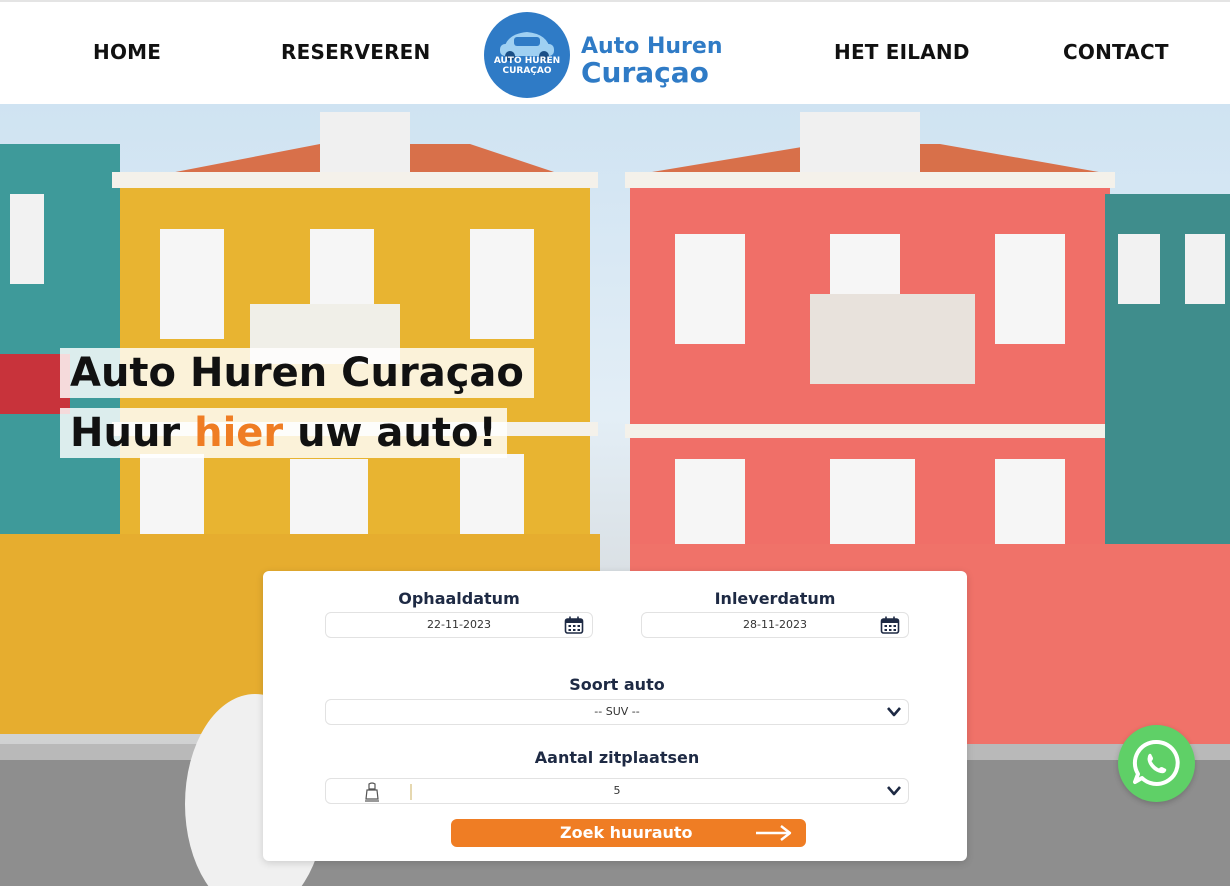  Describe the element at coordinates (132, 433) in the screenshot. I see `hero-subheadline-pre: Huur` at that location.